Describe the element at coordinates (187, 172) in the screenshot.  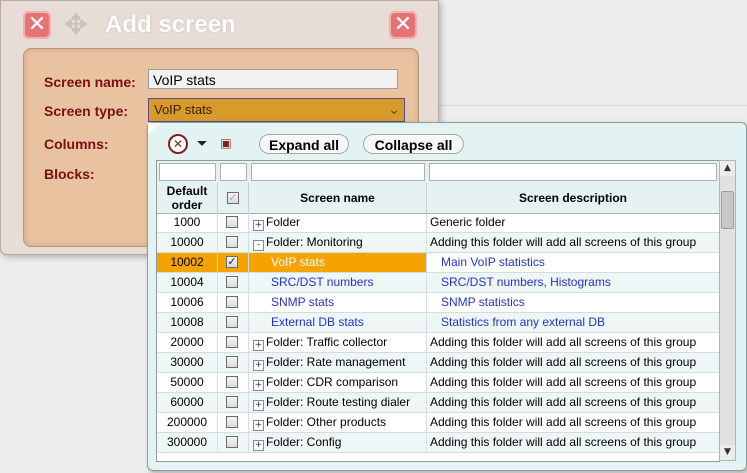
I see `order-filter-input` at that location.